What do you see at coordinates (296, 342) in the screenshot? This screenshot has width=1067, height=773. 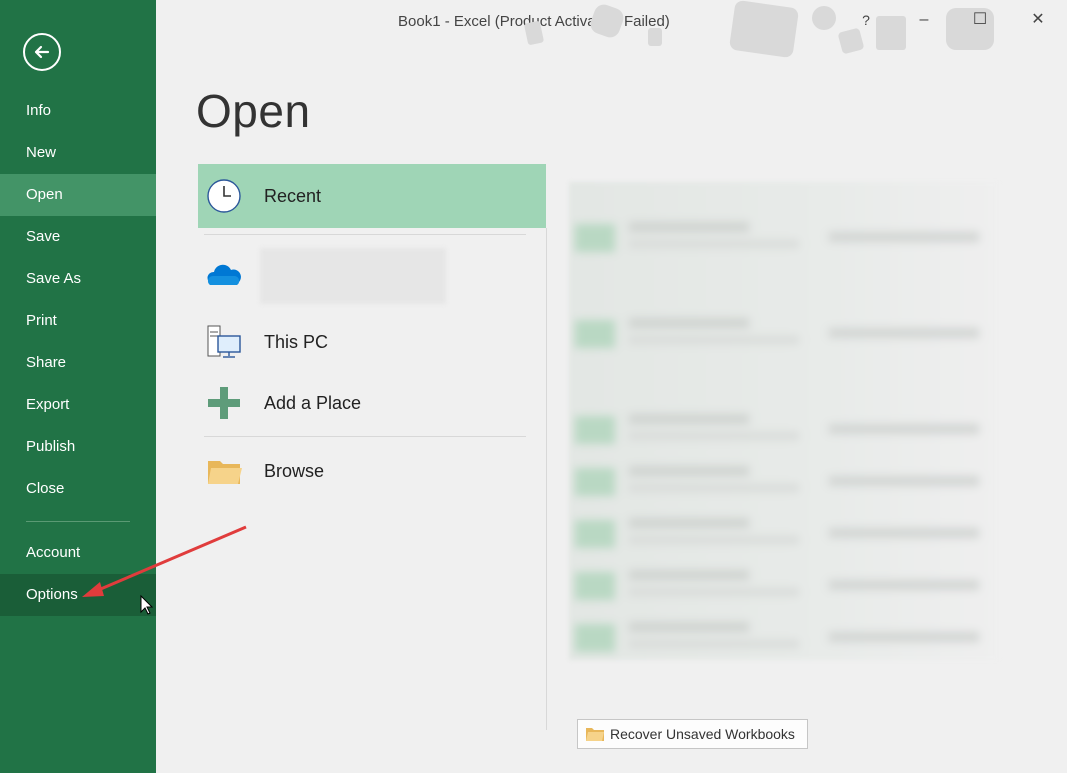 I see `location-label: This PC` at bounding box center [296, 342].